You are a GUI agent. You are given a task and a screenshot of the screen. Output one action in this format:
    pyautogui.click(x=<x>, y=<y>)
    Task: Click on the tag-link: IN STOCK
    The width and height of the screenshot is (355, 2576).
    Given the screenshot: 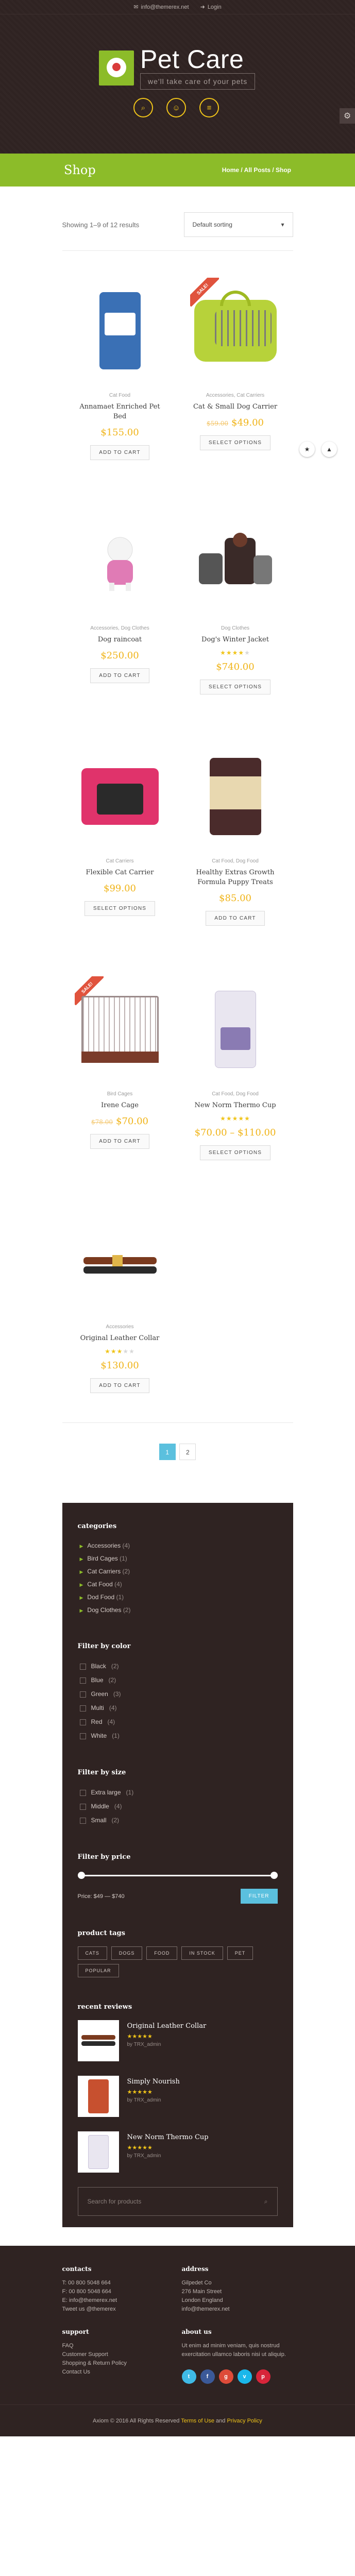 What is the action you would take?
    pyautogui.click(x=202, y=1953)
    